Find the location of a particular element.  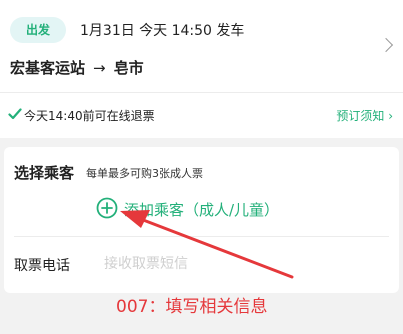

passenger-limit-note: 每单最多可购3张成人票 is located at coordinates (144, 173).